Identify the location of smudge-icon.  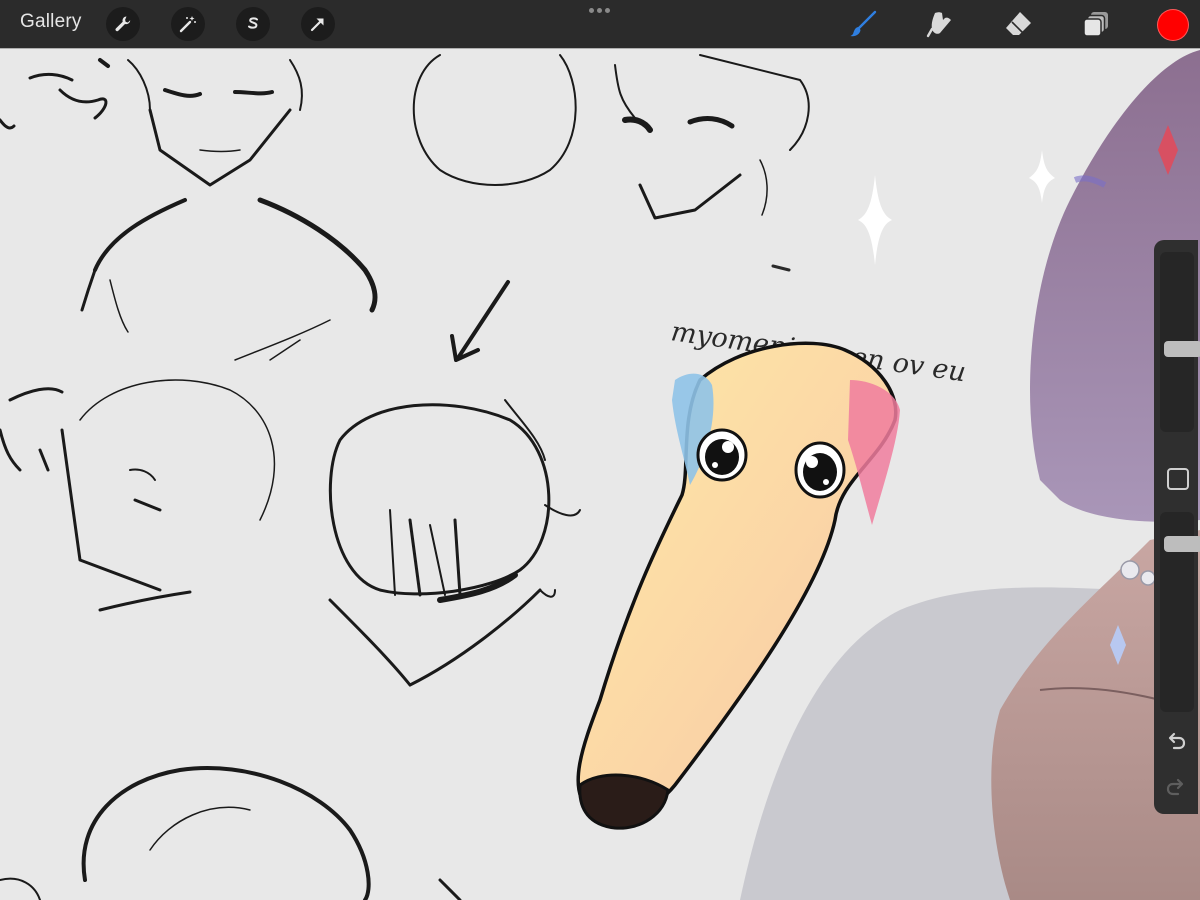
(938, 25).